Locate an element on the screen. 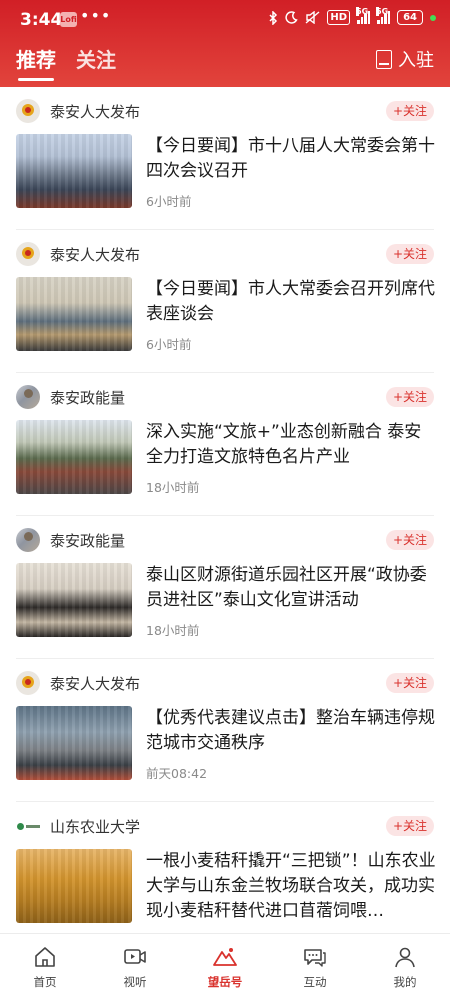 This screenshot has width=450, height=1000. nav-wangyue-label: 望岳号 is located at coordinates (225, 982).